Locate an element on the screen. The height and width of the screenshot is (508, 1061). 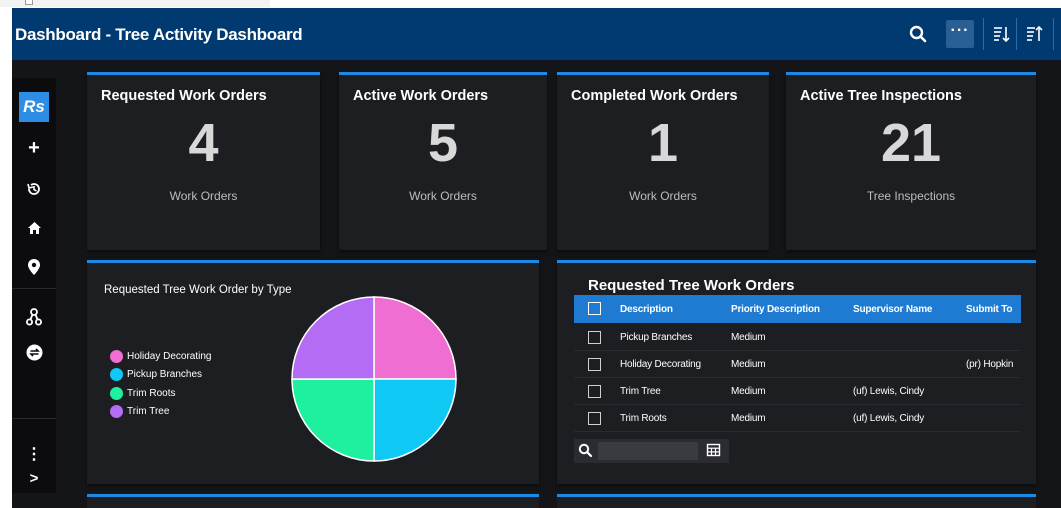
legend-item: Trim Roots is located at coordinates (161, 393).